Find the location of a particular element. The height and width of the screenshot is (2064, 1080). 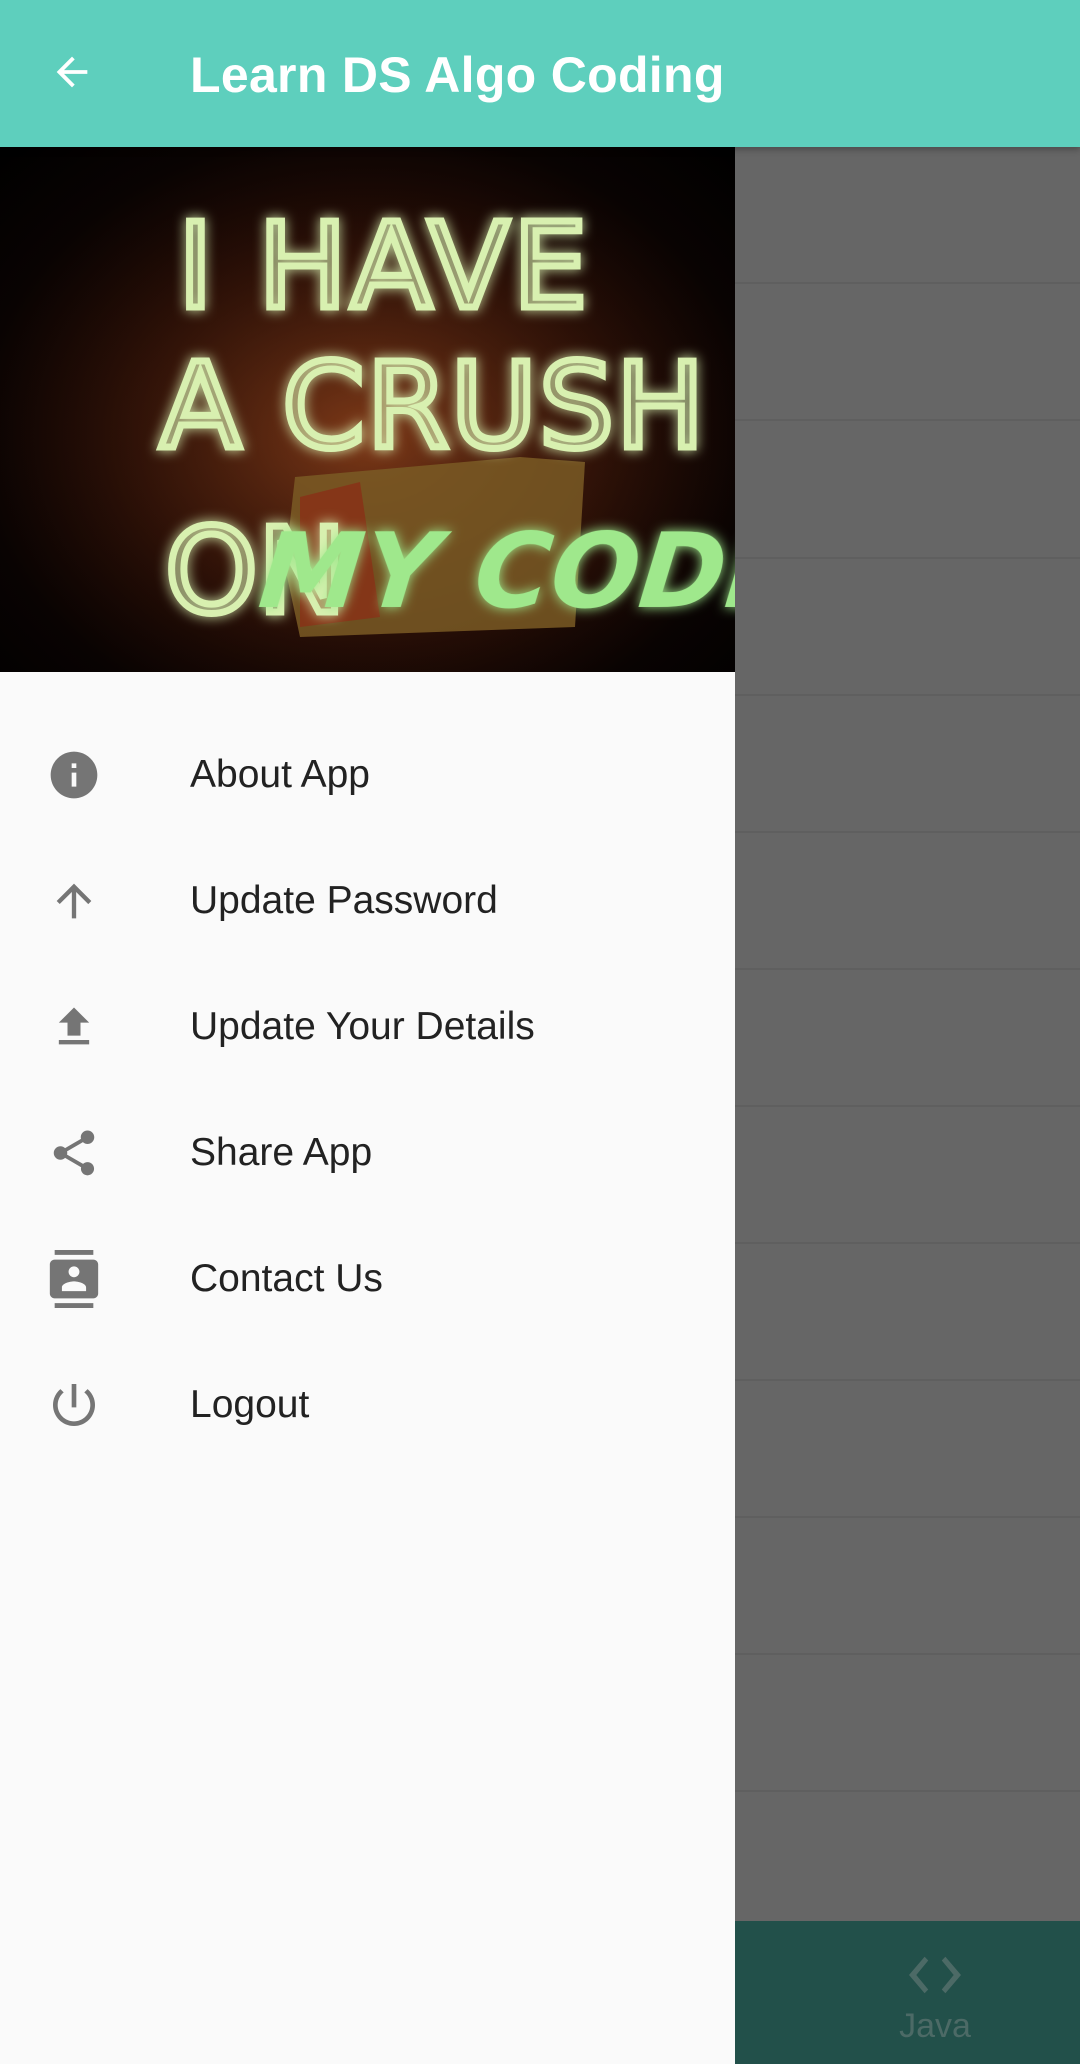

app-title: Learn DS Algo Coding is located at coordinates (457, 75).